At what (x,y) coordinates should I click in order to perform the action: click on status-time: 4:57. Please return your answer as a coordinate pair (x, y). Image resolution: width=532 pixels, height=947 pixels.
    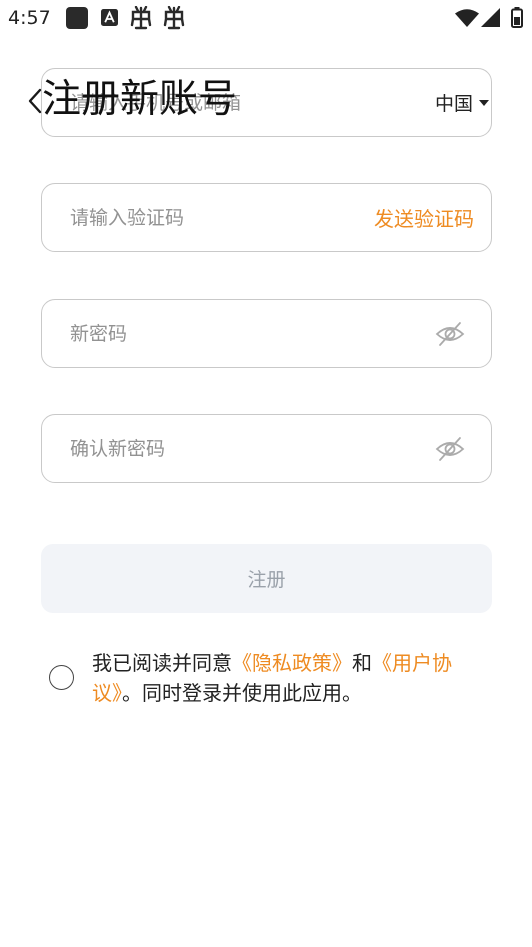
    Looking at the image, I should click on (29, 18).